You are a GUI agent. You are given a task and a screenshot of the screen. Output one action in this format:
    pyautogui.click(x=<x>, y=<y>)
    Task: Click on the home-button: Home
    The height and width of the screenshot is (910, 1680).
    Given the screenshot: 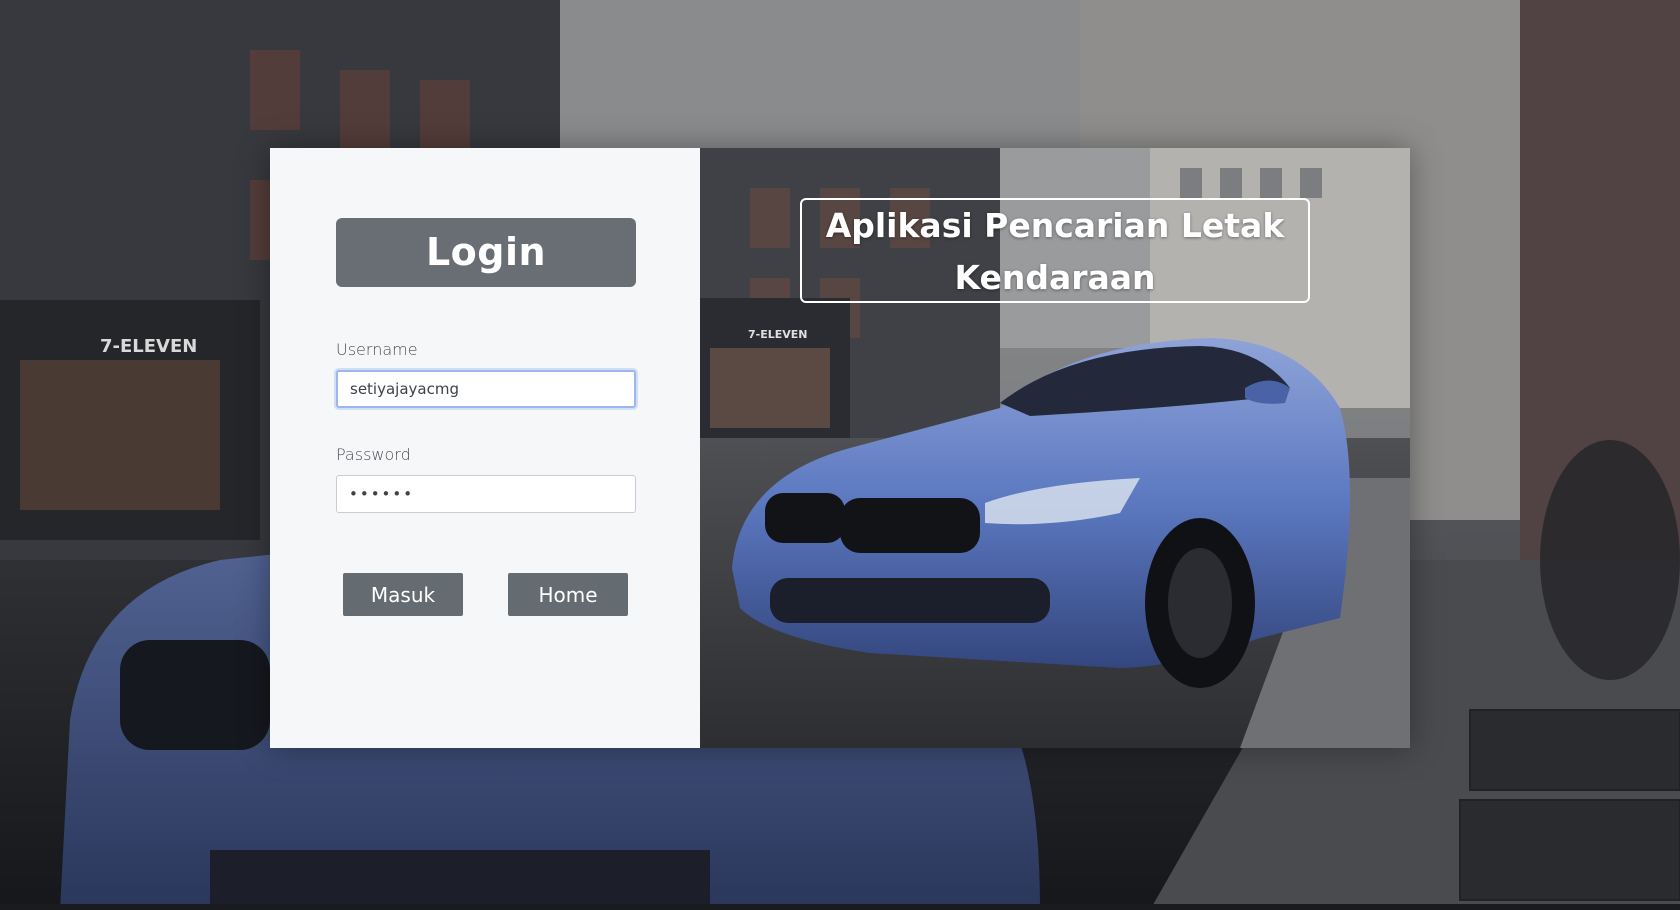 What is the action you would take?
    pyautogui.click(x=568, y=594)
    